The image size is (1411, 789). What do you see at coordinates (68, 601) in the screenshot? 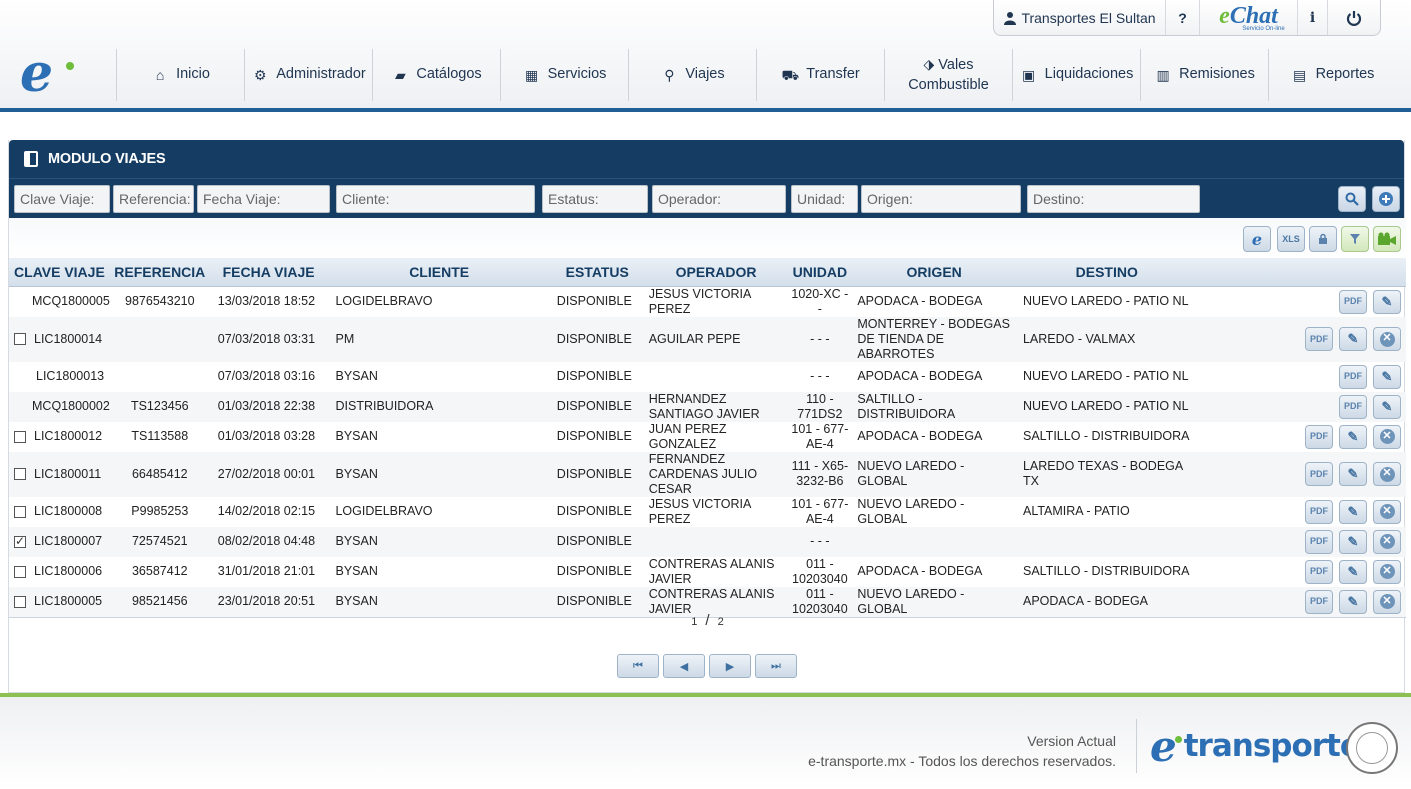
I see `clave-text: LIC1800005` at bounding box center [68, 601].